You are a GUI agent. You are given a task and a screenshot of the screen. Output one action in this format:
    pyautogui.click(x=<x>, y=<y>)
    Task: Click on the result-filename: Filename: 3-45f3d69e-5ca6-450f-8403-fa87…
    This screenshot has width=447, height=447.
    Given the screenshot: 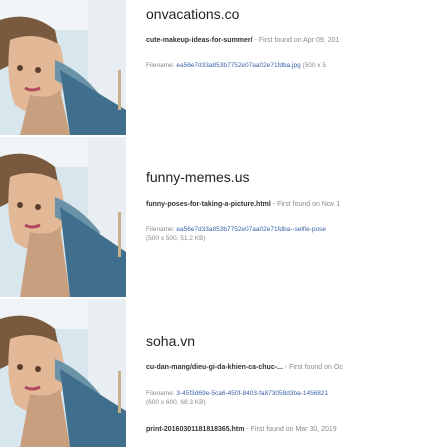 What is the action you would take?
    pyautogui.click(x=296, y=398)
    